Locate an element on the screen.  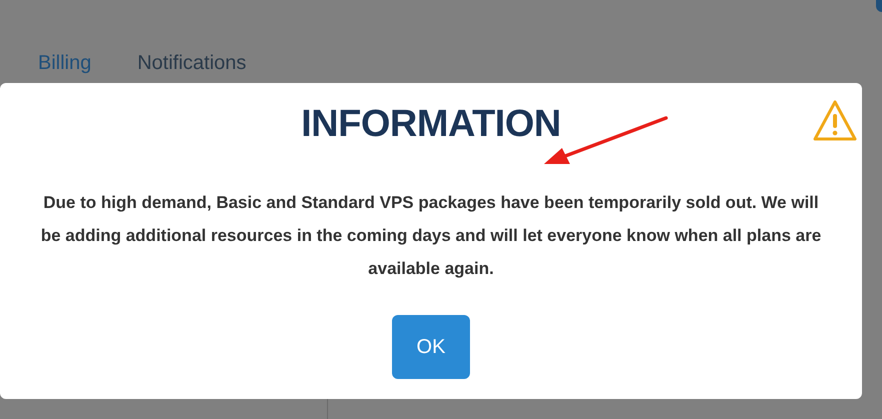
tab: Notifications is located at coordinates (191, 63).